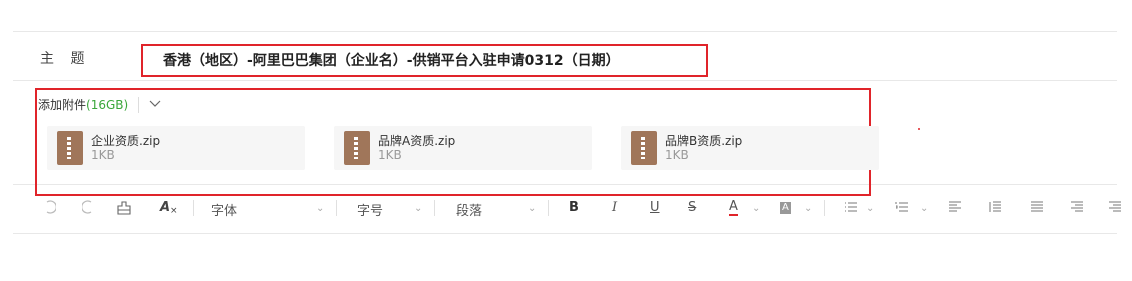 This screenshot has width=1132, height=281. I want to click on line-height-icon, so click(1115, 209).